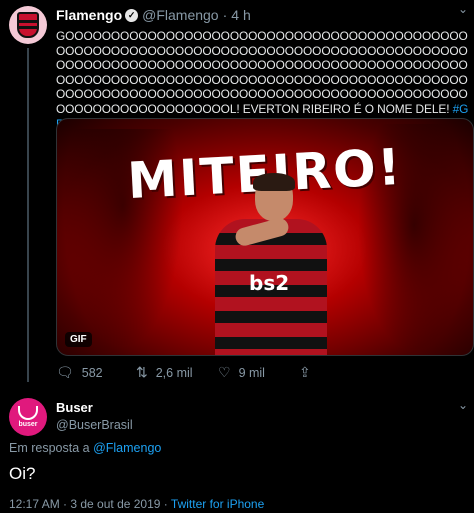 The height and width of the screenshot is (513, 474). I want to click on reply-source: Twitter for iPhone, so click(217, 504).